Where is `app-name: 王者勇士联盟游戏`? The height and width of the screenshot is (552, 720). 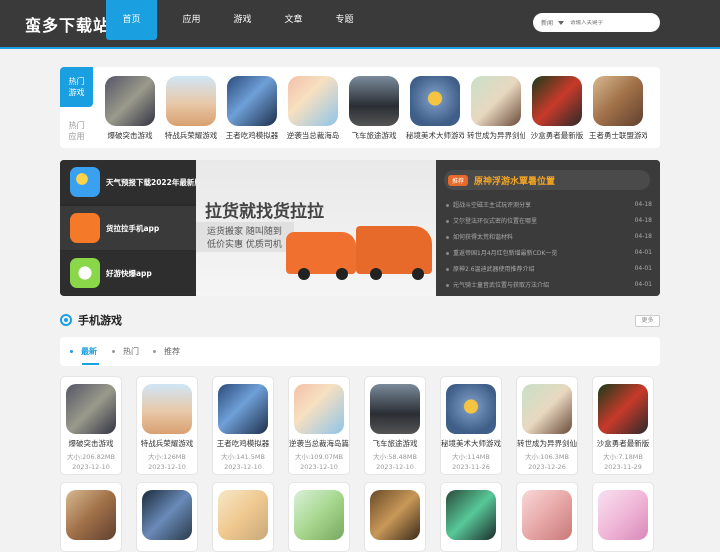
app-name: 王者勇士联盟游戏 is located at coordinates (618, 135).